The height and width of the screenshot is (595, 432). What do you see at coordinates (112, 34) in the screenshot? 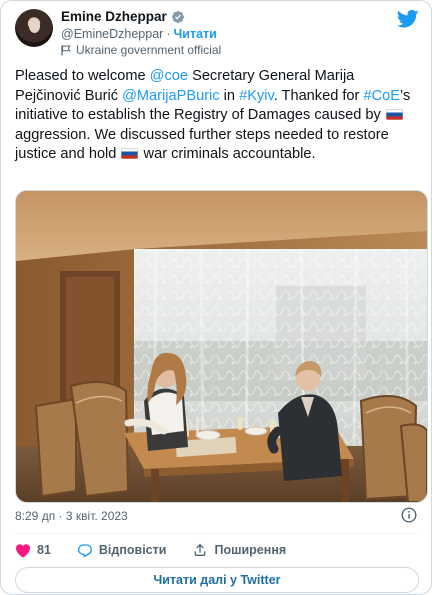
I see `author-handle: @EmineDzheppar` at bounding box center [112, 34].